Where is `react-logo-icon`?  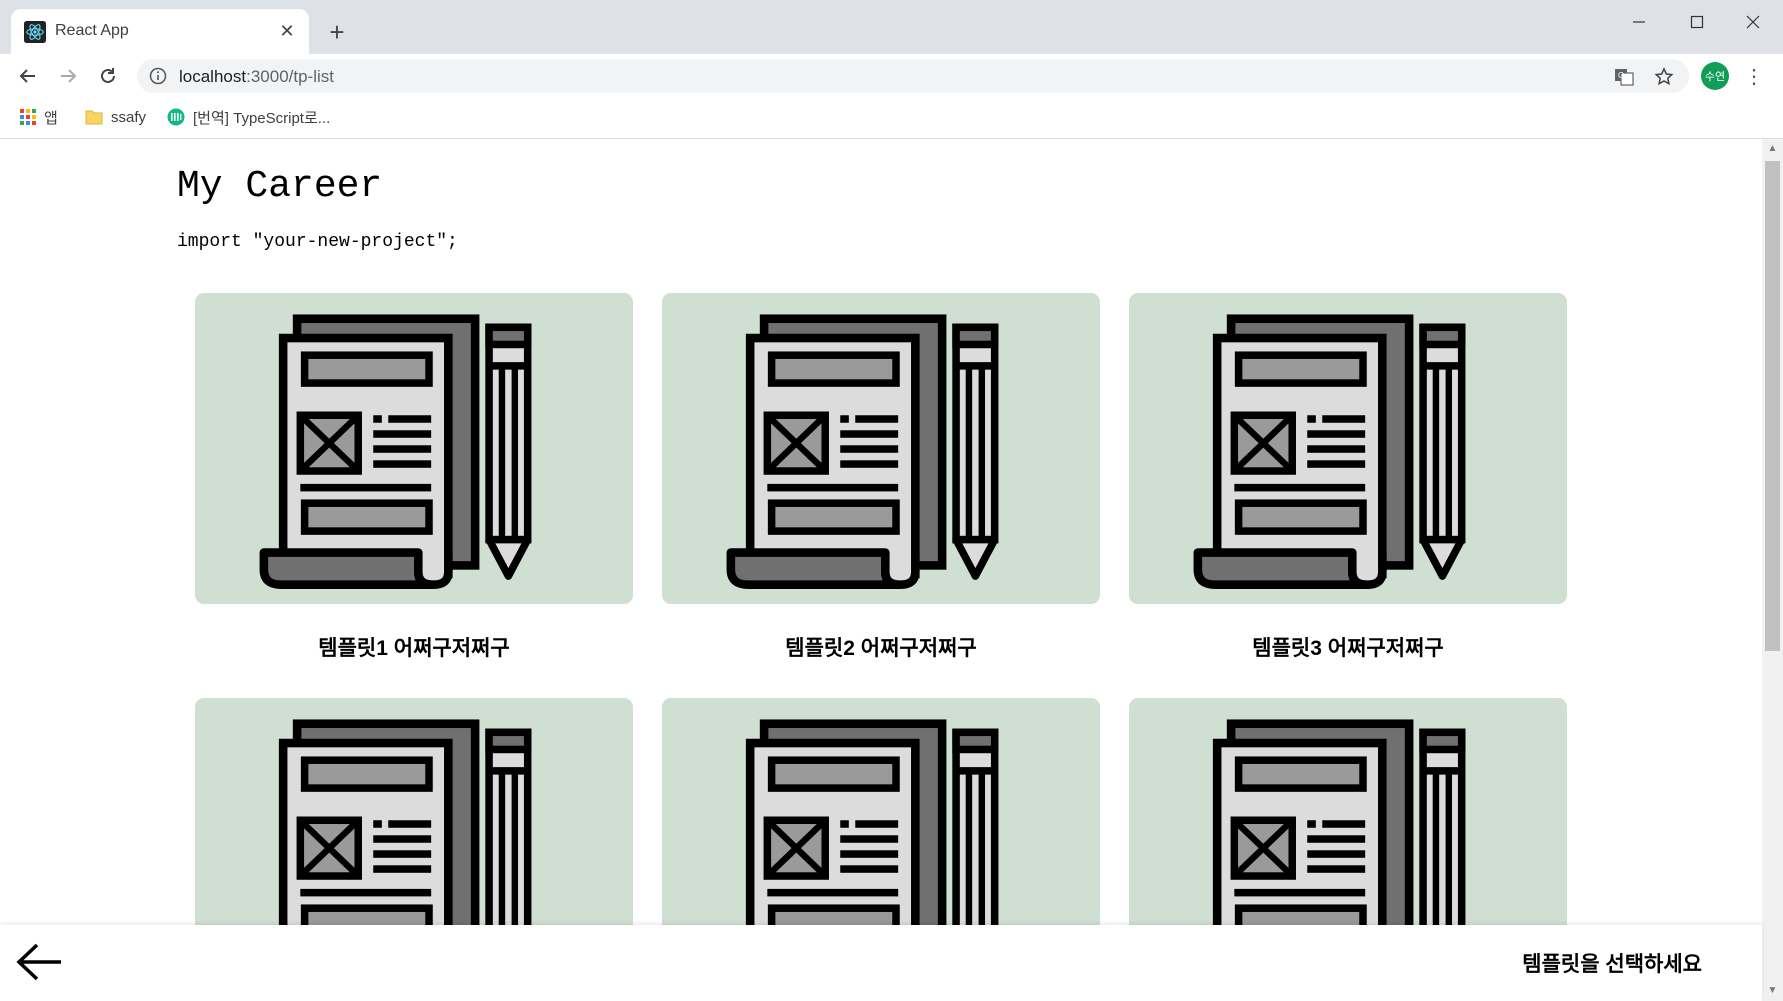 react-logo-icon is located at coordinates (35, 32).